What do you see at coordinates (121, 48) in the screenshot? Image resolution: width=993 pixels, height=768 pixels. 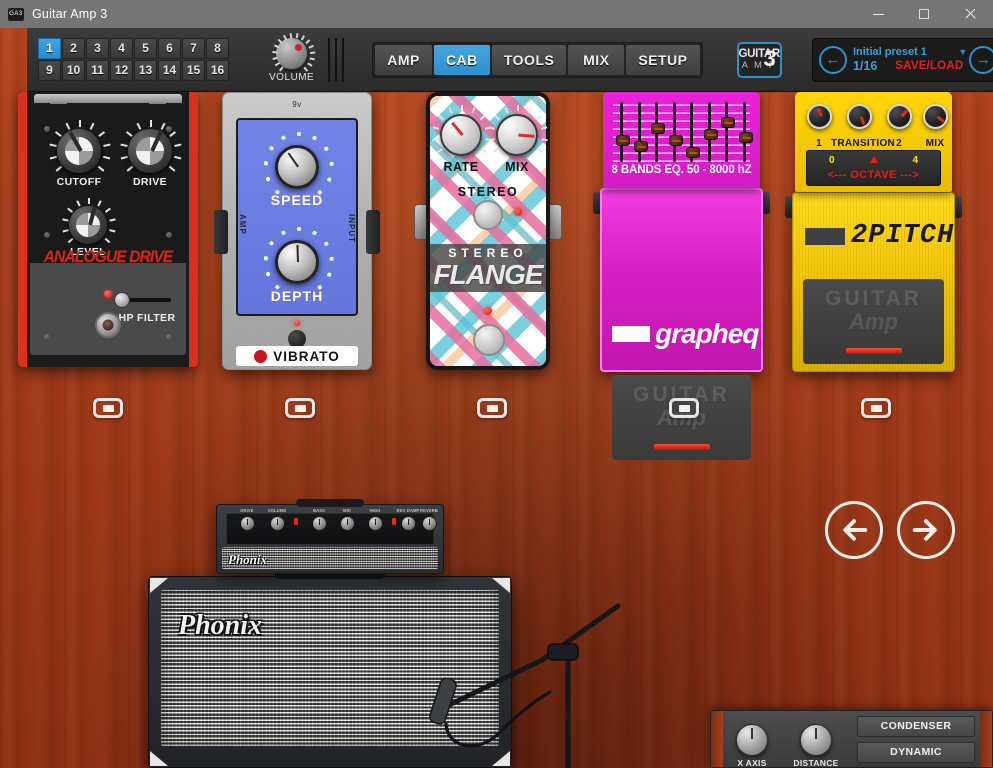 I see `preset-button-4: 4` at bounding box center [121, 48].